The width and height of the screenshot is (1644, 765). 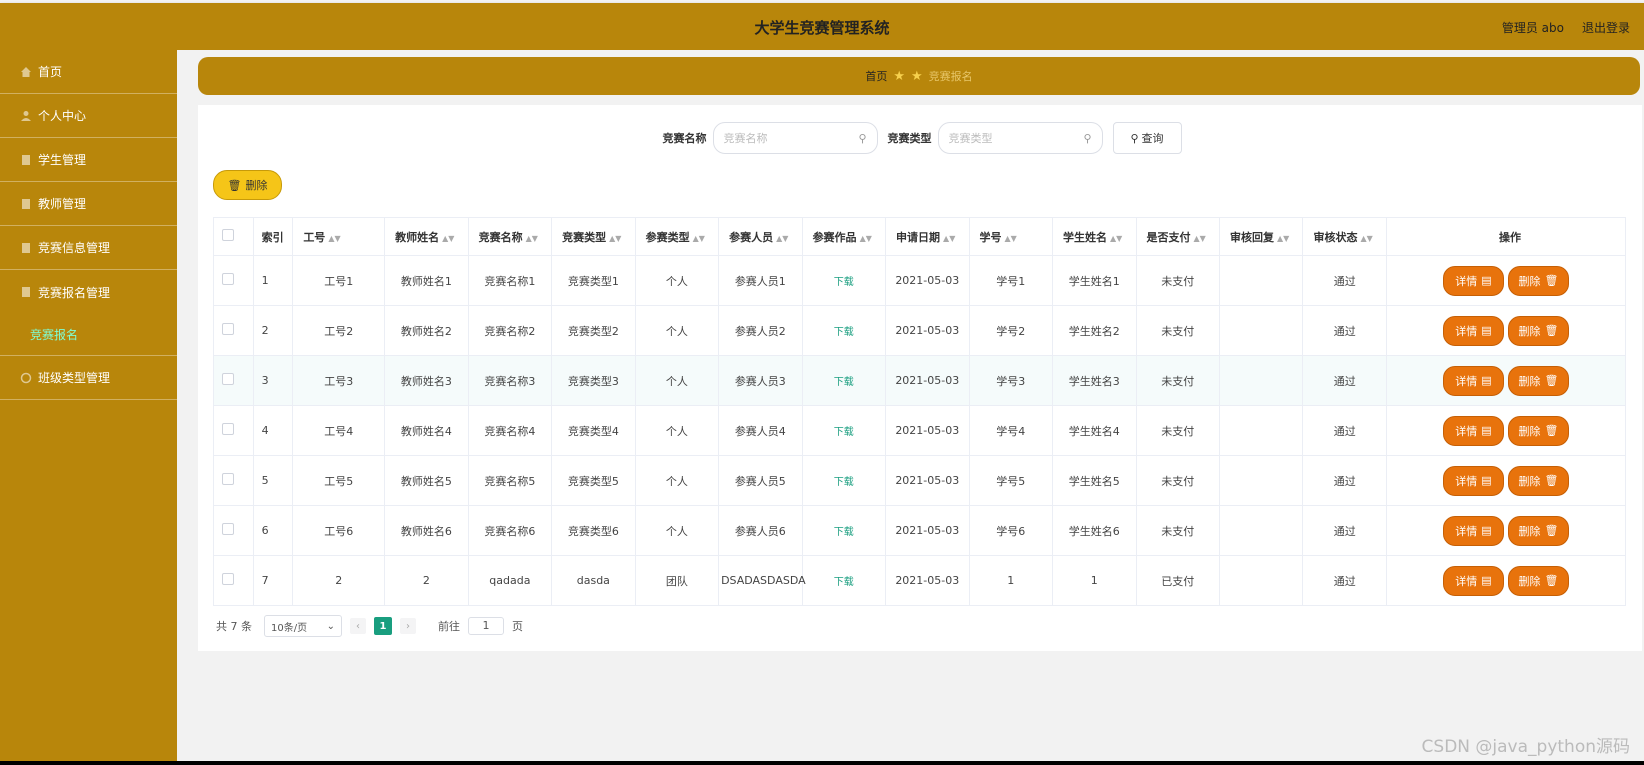 What do you see at coordinates (88, 378) in the screenshot?
I see `sidebar-item-class-types: 班级类型管理` at bounding box center [88, 378].